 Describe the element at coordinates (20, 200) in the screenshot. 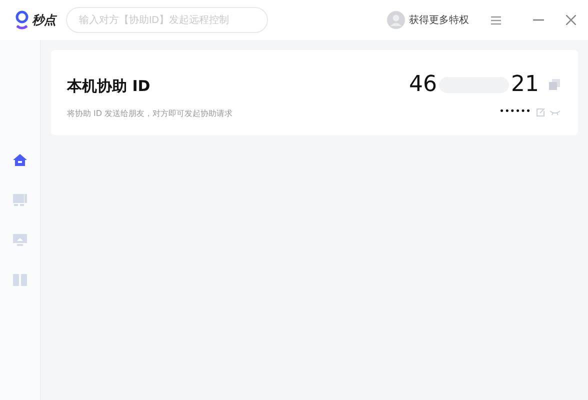

I see `computer-icon` at that location.